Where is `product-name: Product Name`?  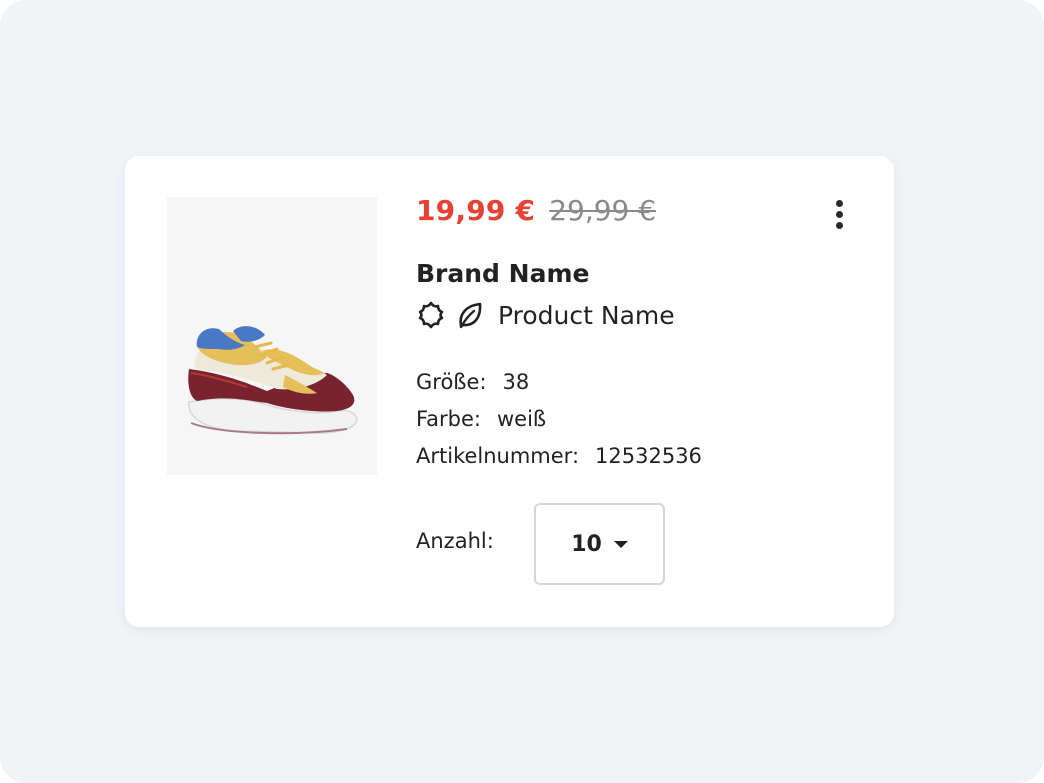
product-name: Product Name is located at coordinates (586, 315).